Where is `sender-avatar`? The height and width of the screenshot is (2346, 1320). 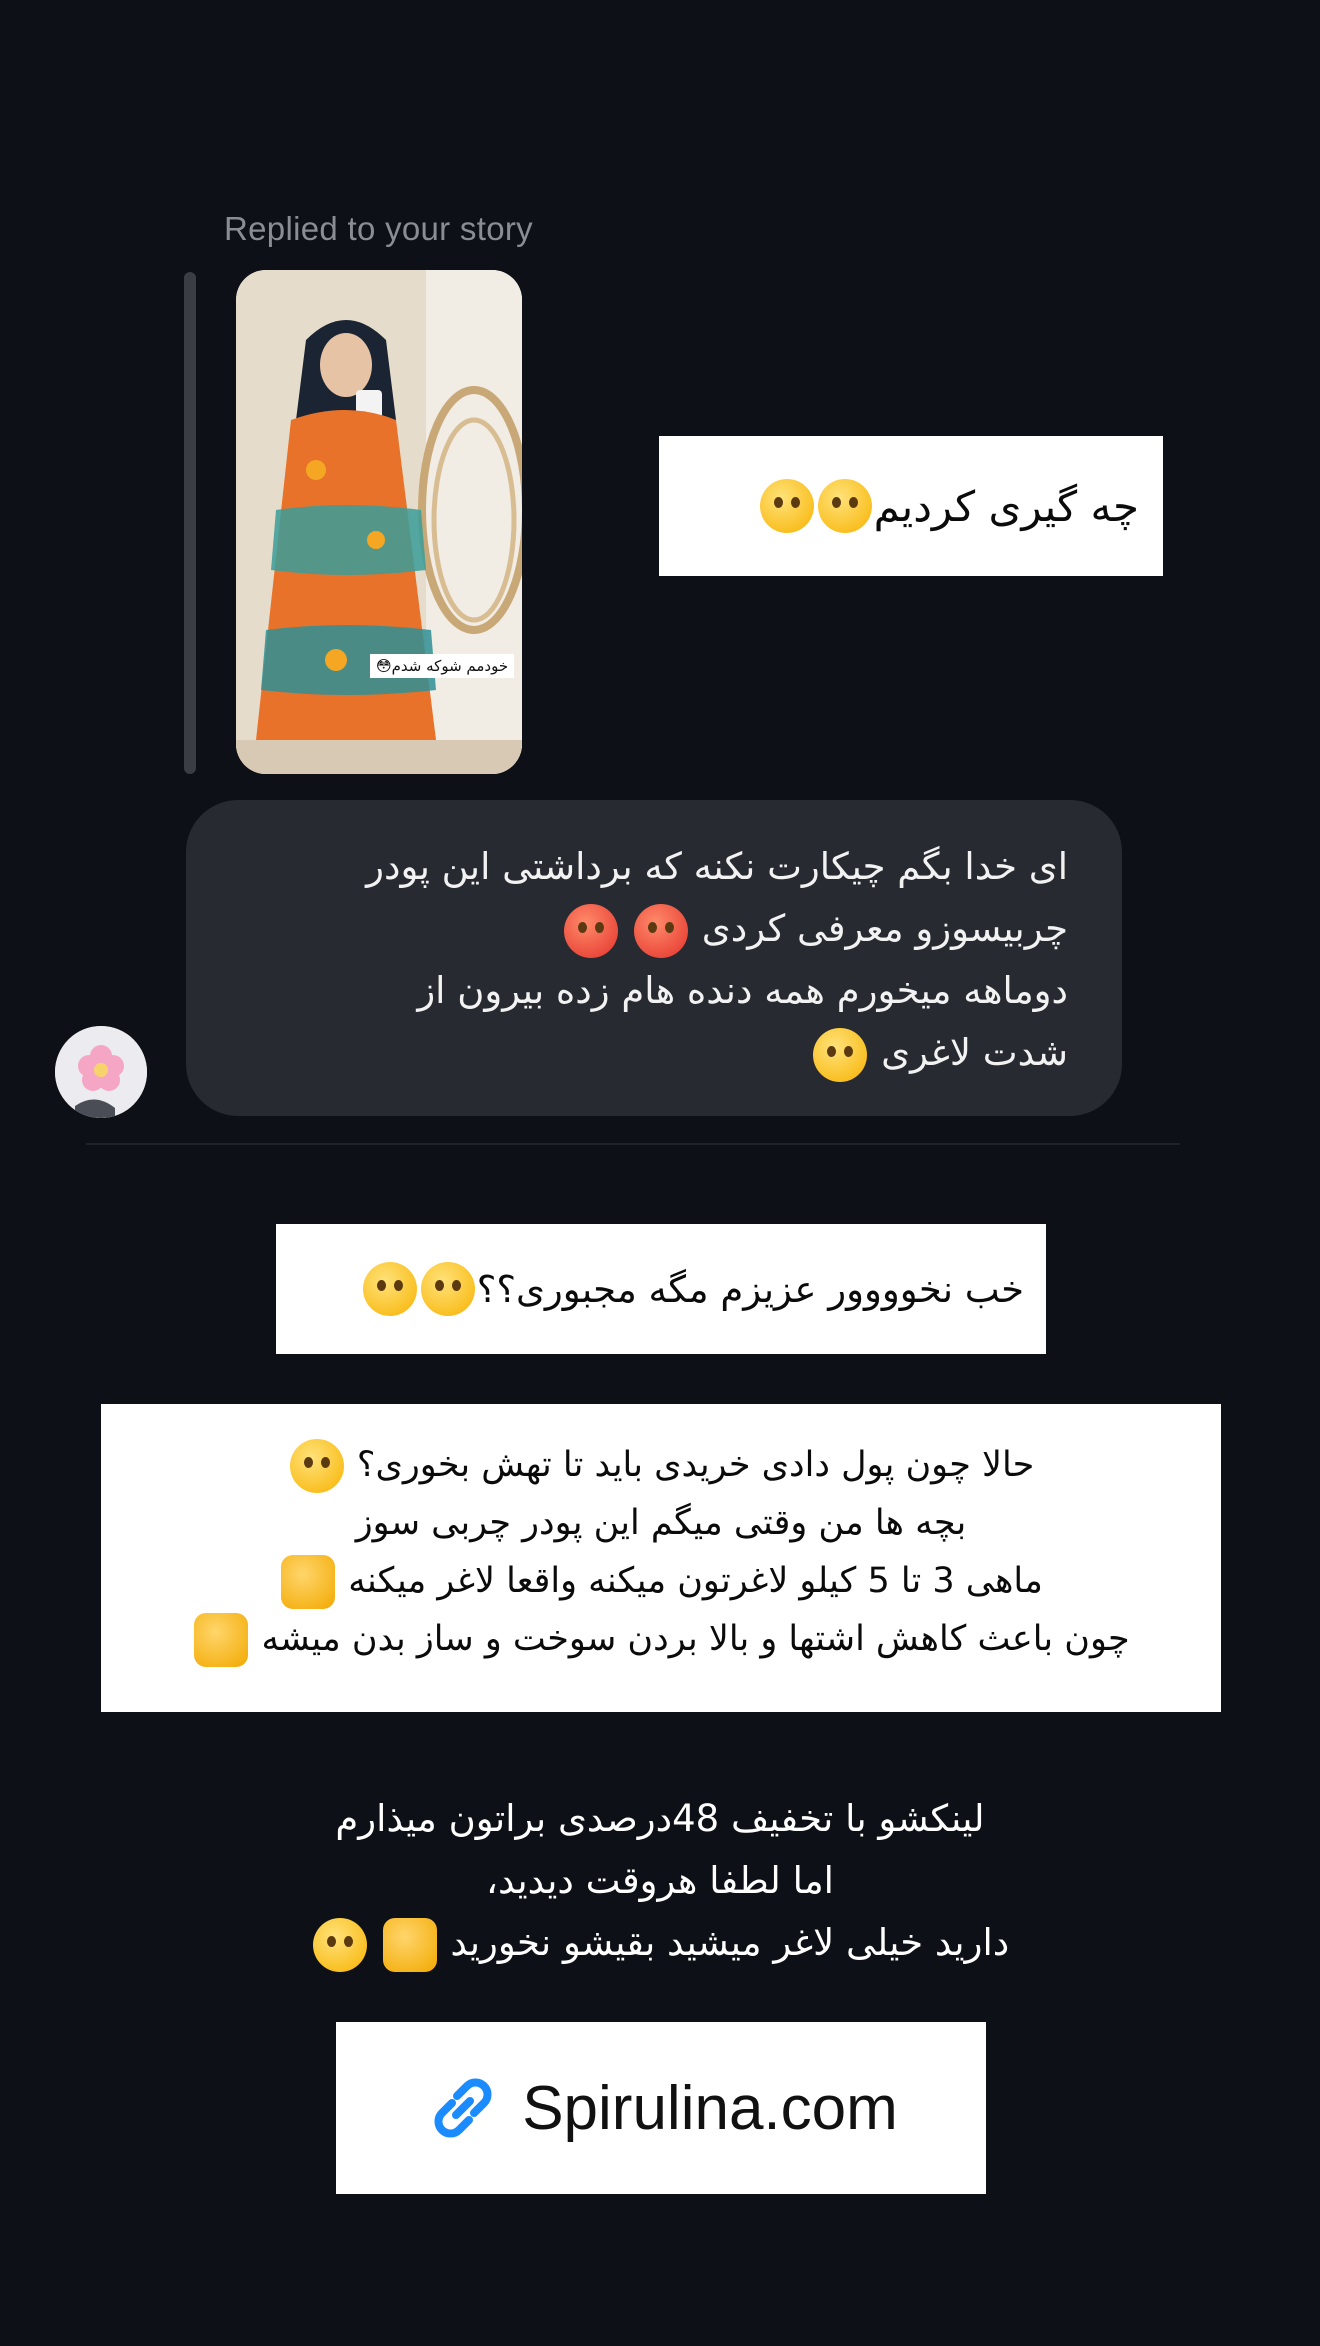
sender-avatar is located at coordinates (101, 1072).